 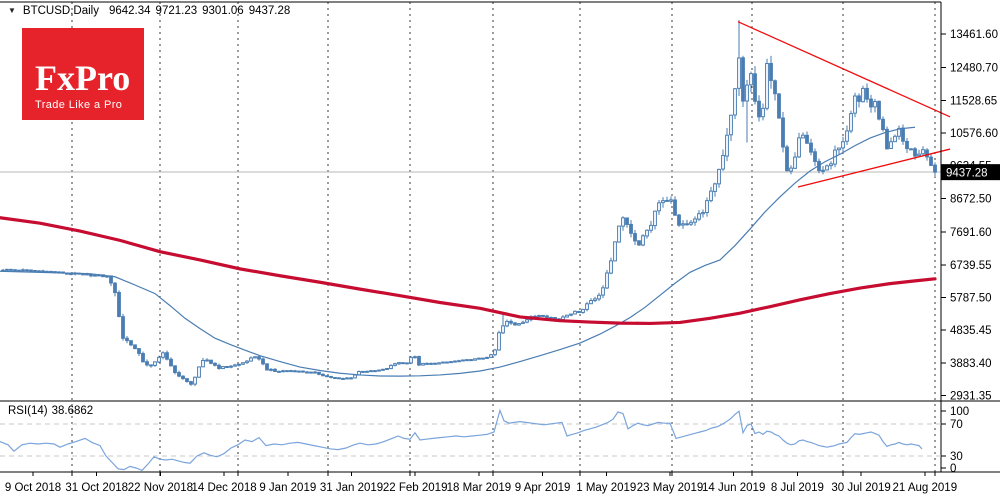 What do you see at coordinates (287, 488) in the screenshot?
I see `svg-text: 9 Jan 2019` at bounding box center [287, 488].